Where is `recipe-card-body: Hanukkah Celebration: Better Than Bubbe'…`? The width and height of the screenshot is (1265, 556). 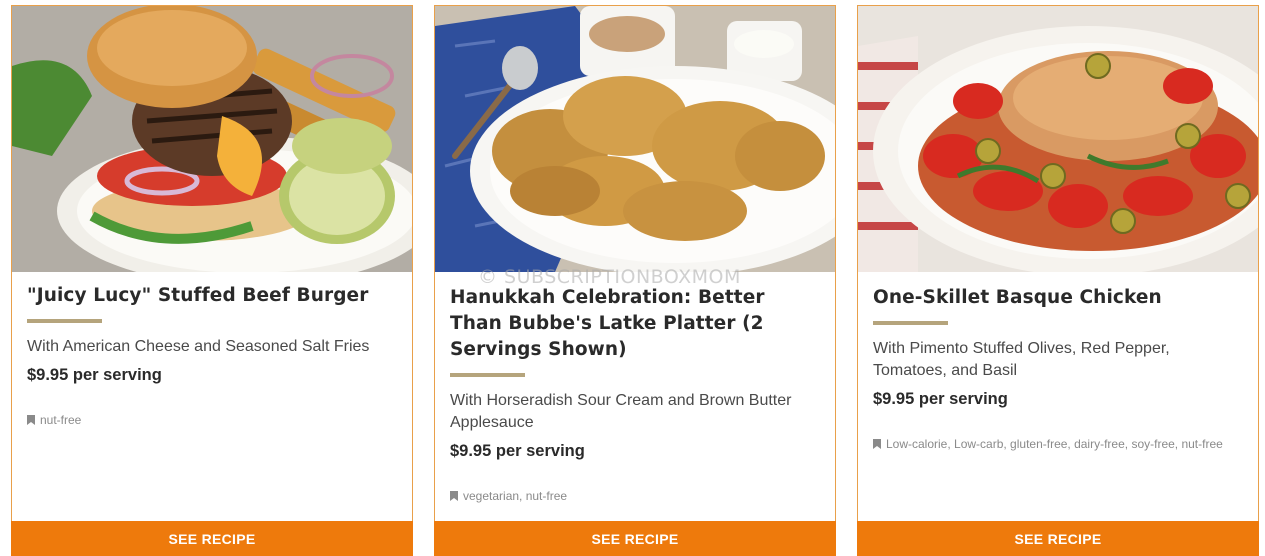
recipe-card-body: Hanukkah Celebration: Better Than Bubbe'… is located at coordinates (635, 373).